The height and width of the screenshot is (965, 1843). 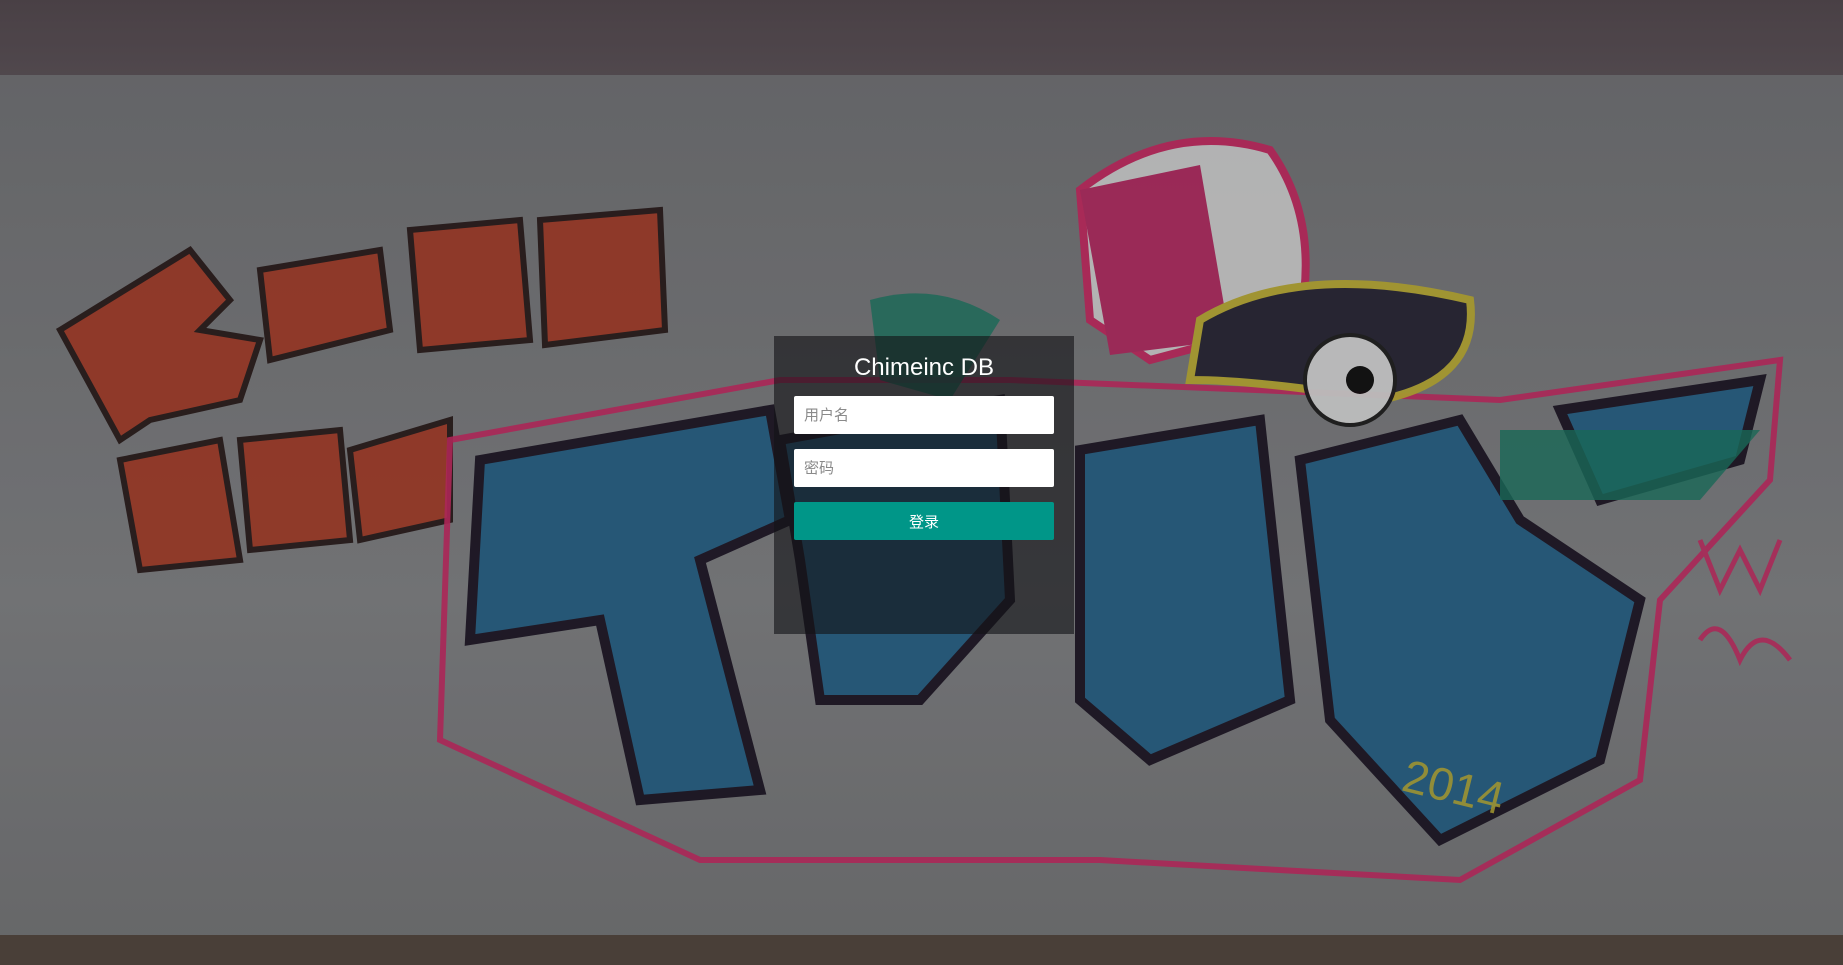 What do you see at coordinates (924, 468) in the screenshot?
I see `password-input` at bounding box center [924, 468].